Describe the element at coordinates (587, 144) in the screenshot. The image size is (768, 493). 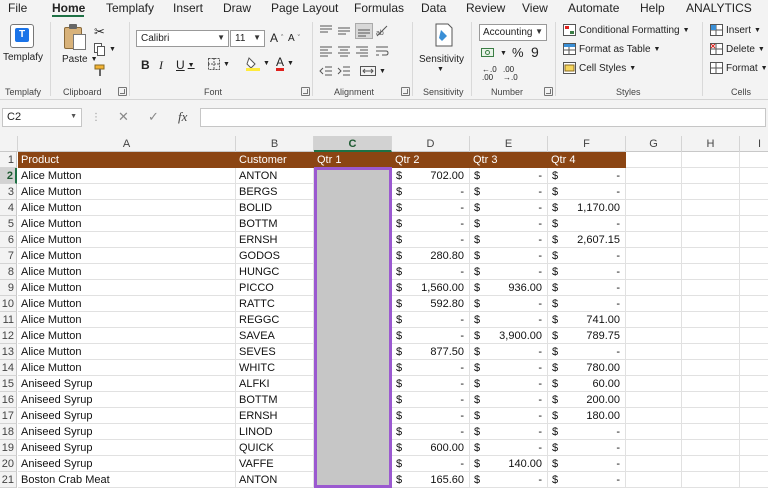
I see `column-header-f: F` at that location.